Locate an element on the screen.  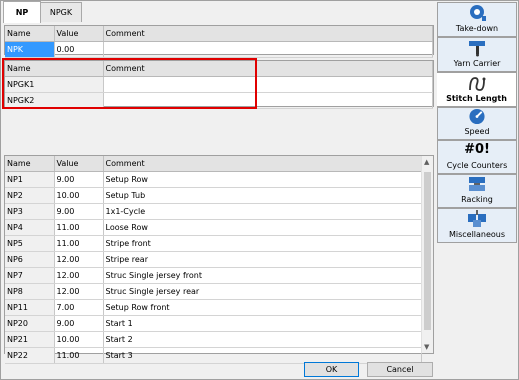
miscellaneous-icon is located at coordinates (477, 218).